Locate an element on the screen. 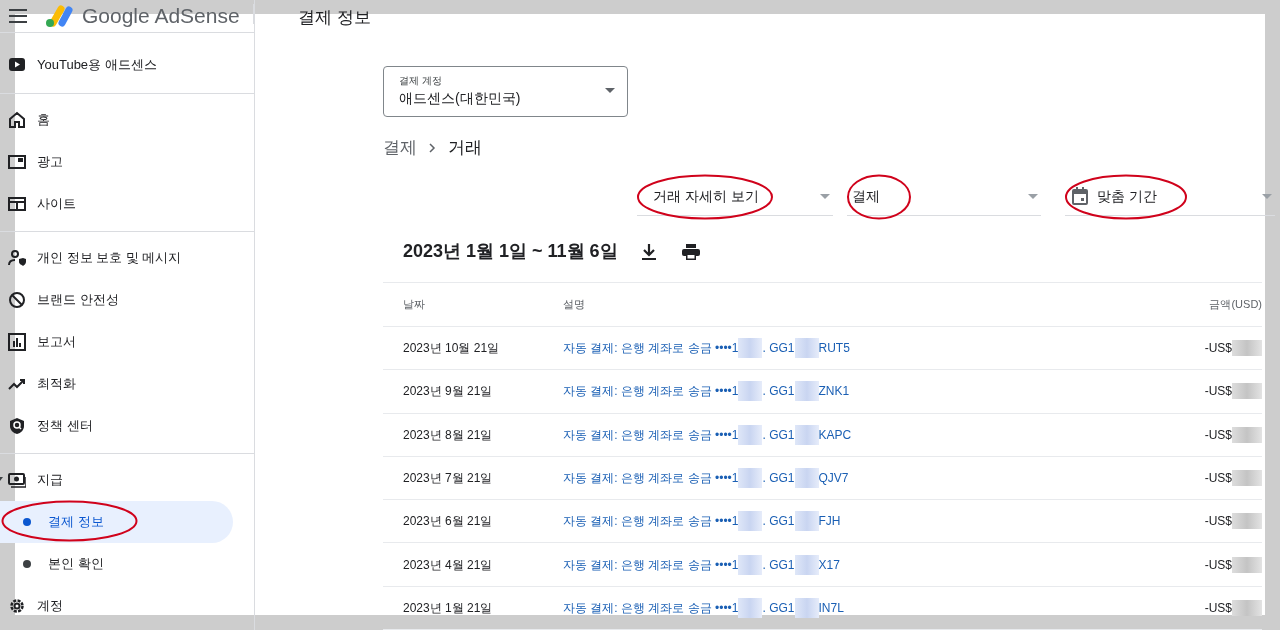 This screenshot has height=630, width=1280. column-header: 날짜 is located at coordinates (473, 304).